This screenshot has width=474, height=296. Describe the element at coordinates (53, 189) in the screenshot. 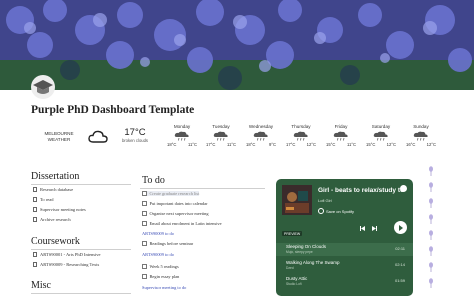

I see `dissertation-link: Research database` at that location.